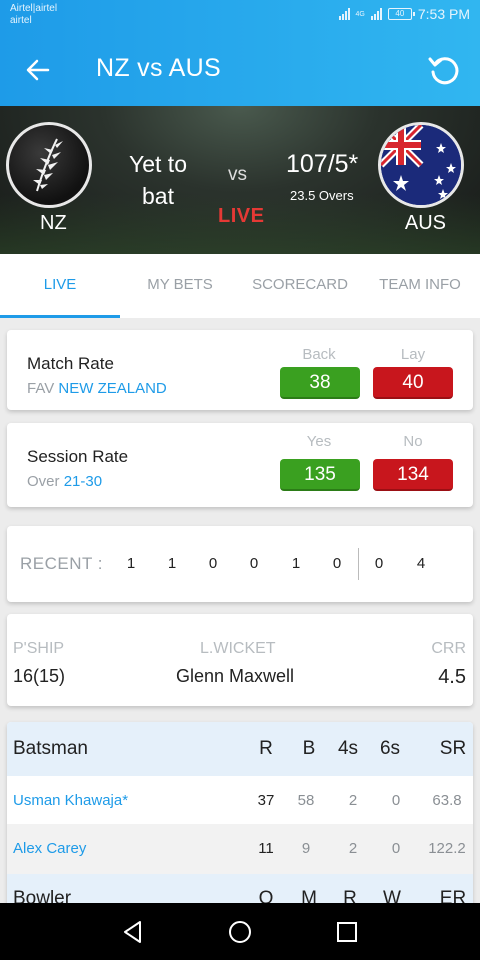 This screenshot has height=960, width=480. What do you see at coordinates (60, 316) in the screenshot?
I see `active-tab-indicator` at bounding box center [60, 316].